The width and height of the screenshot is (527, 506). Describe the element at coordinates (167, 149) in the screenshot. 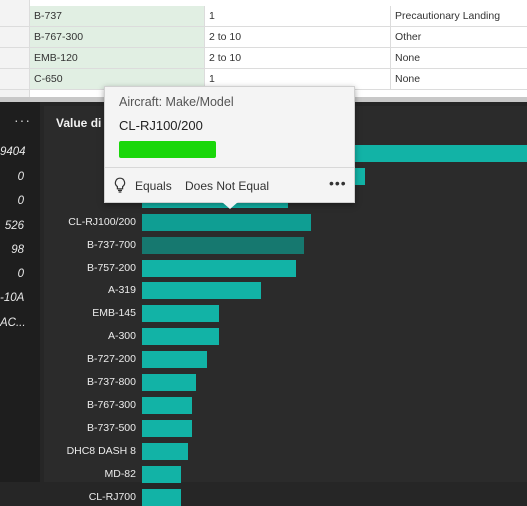

I see `redacted-text` at that location.